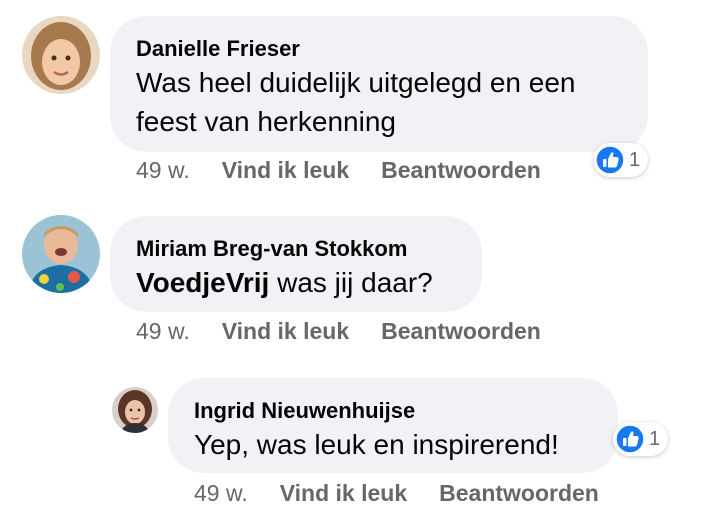  I want to click on reaction-badge-3: 1, so click(641, 439).